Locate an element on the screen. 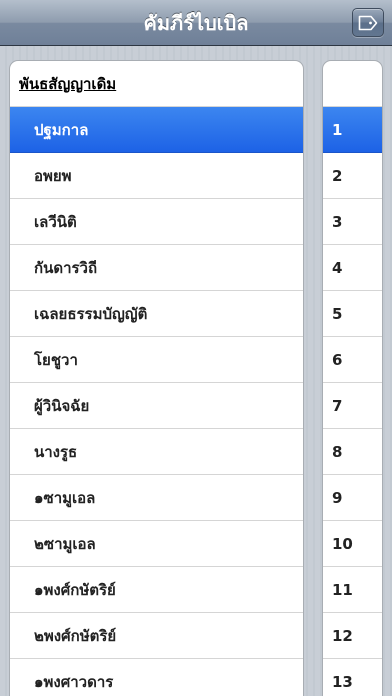 This screenshot has height=696, width=392. chapter-label: 11 is located at coordinates (342, 589).